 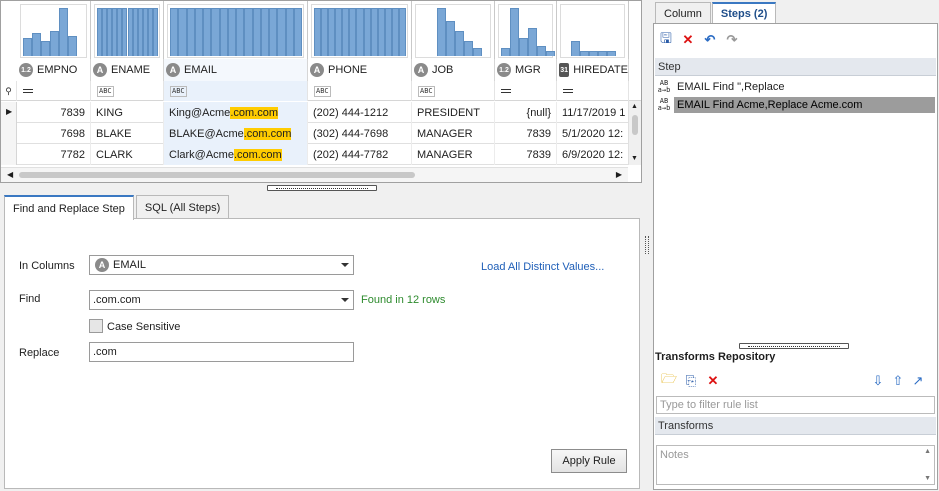 What do you see at coordinates (453, 70) in the screenshot?
I see `column-header-job: A JOB` at bounding box center [453, 70].